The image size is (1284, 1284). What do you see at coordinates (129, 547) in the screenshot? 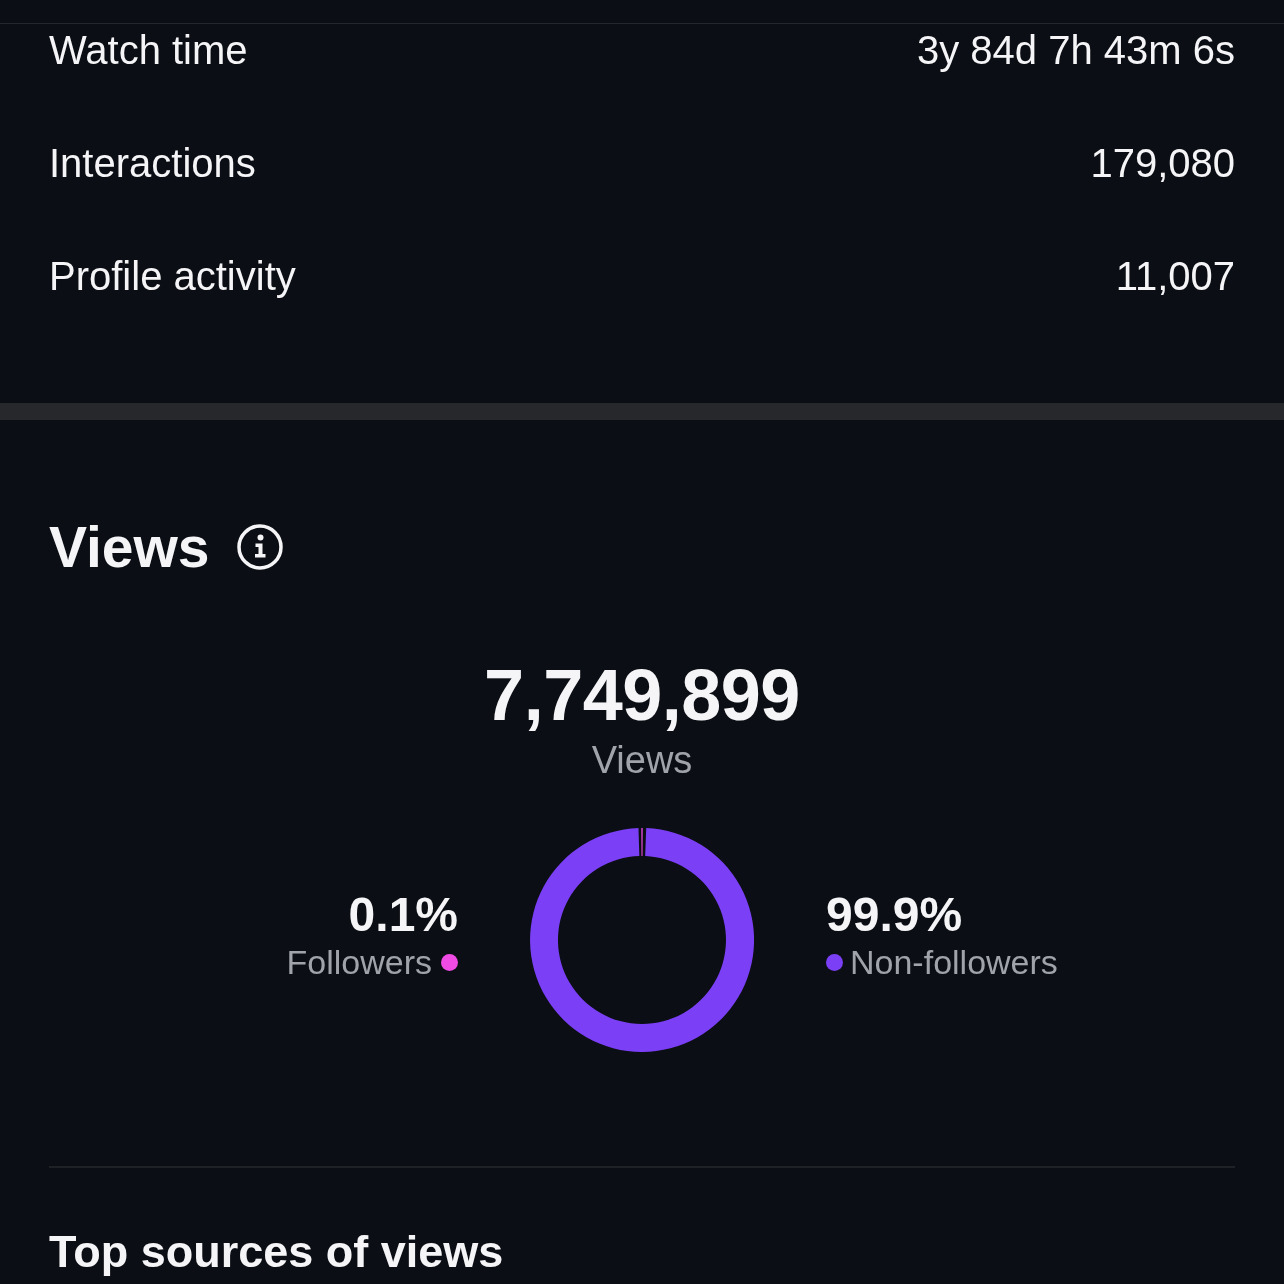
I see `section-title: Views` at bounding box center [129, 547].